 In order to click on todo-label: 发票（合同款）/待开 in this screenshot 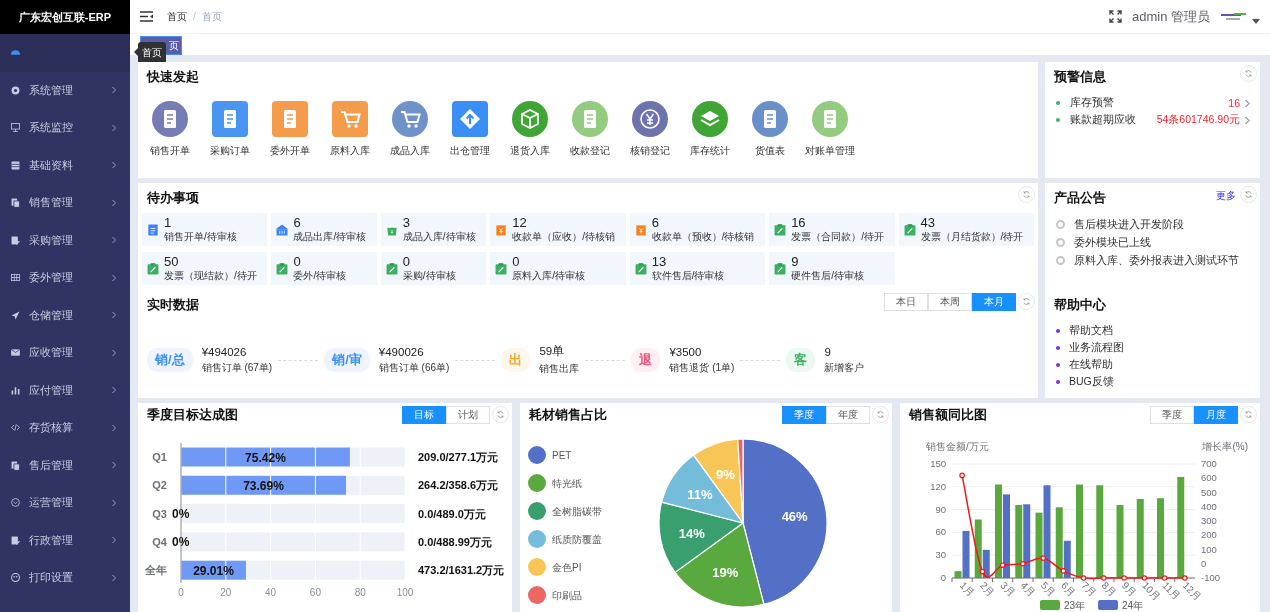, I will do `click(837, 237)`.